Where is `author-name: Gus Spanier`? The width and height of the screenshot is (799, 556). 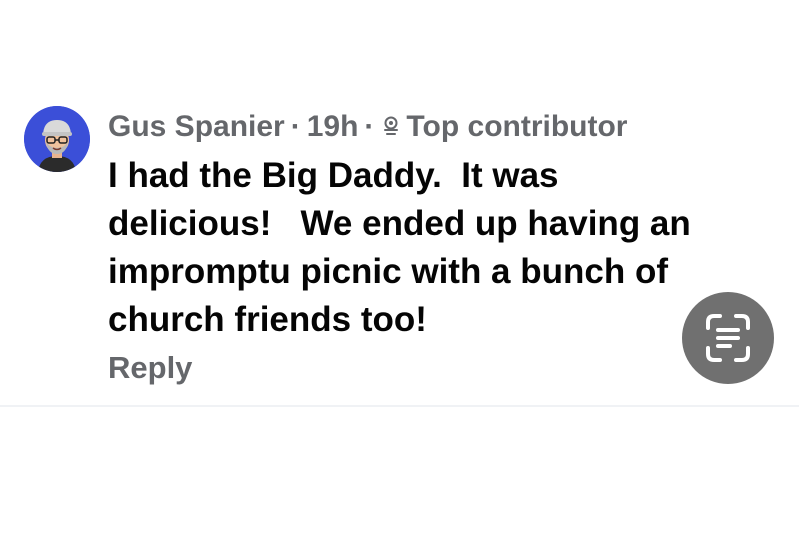 author-name: Gus Spanier is located at coordinates (196, 127).